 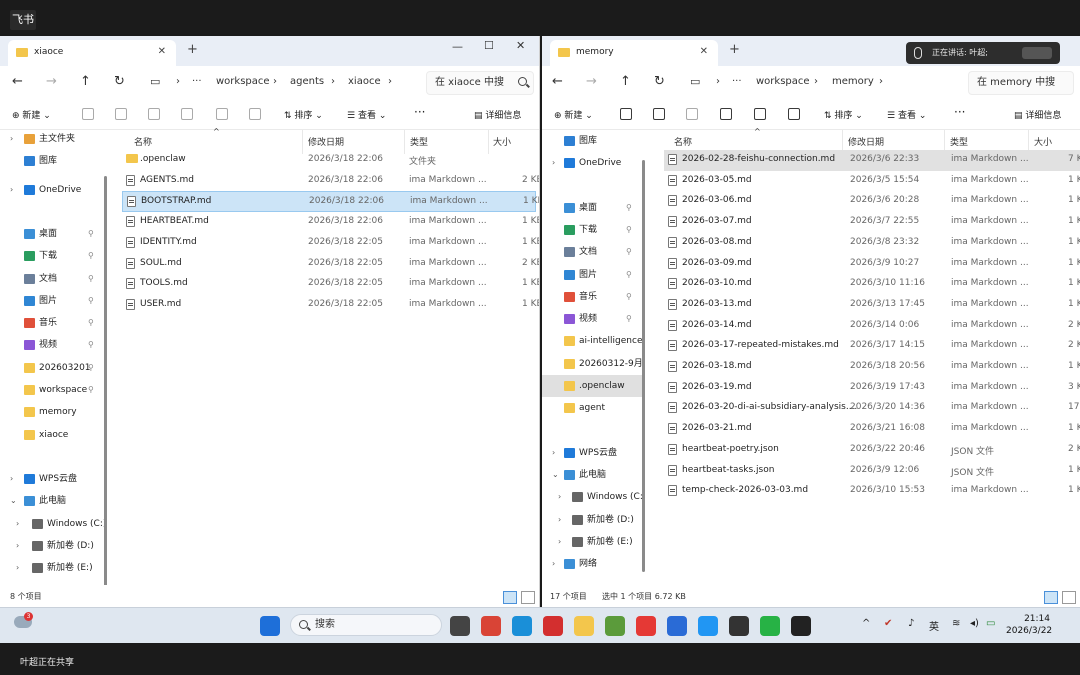 What do you see at coordinates (553, 626) in the screenshot?
I see `wps-app-icon` at bounding box center [553, 626].